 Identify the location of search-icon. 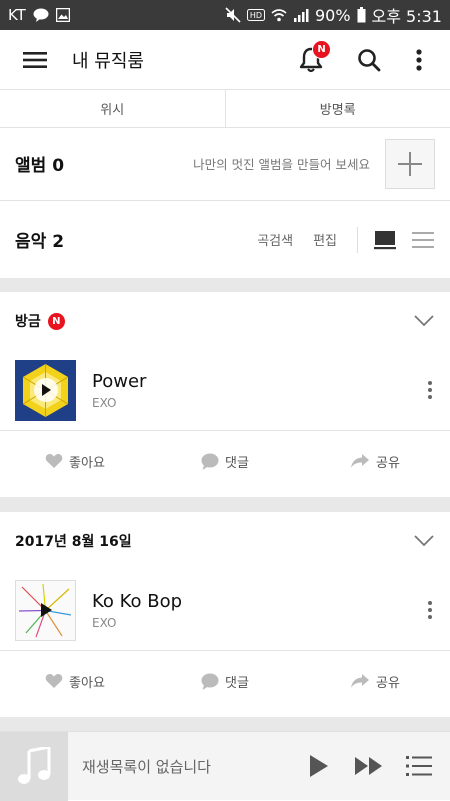
(369, 60).